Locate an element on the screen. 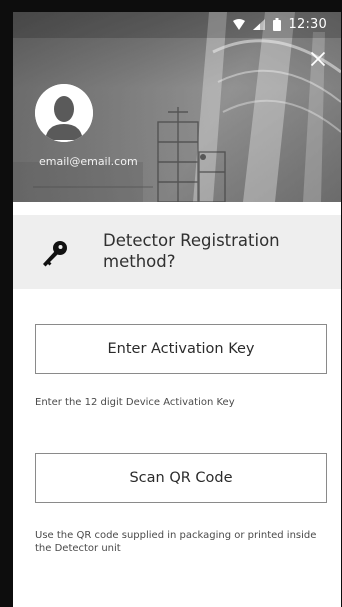 The width and height of the screenshot is (342, 607). registration-method-title: Detector Registration method? is located at coordinates (191, 251).